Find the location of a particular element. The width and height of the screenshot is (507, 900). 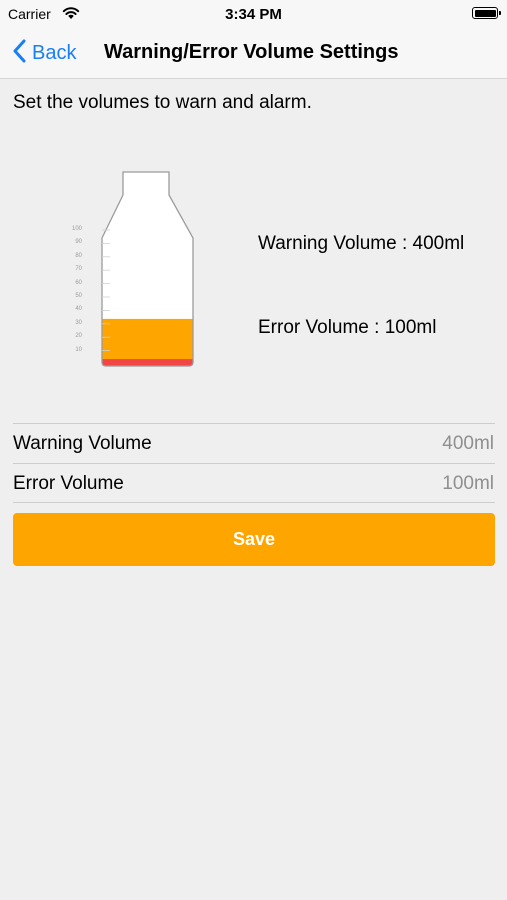

volume-settings-table: Warning Volume 400ml Error Volume 100ml is located at coordinates (254, 463).